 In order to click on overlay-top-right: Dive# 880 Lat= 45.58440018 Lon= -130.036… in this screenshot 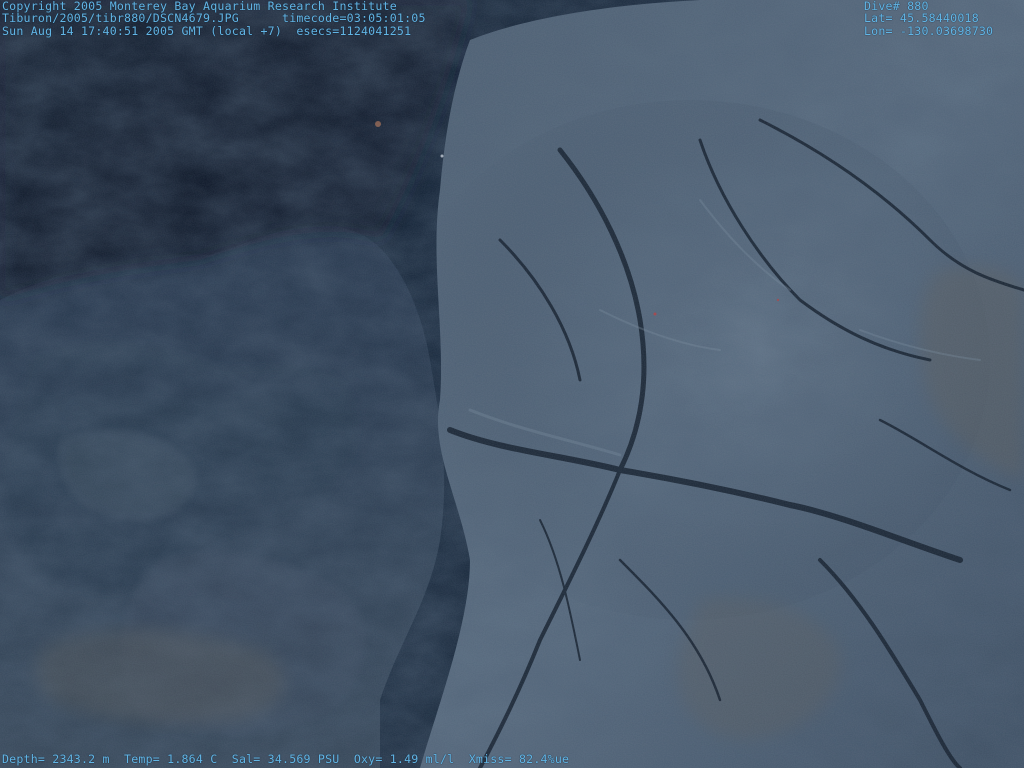, I will do `click(928, 18)`.